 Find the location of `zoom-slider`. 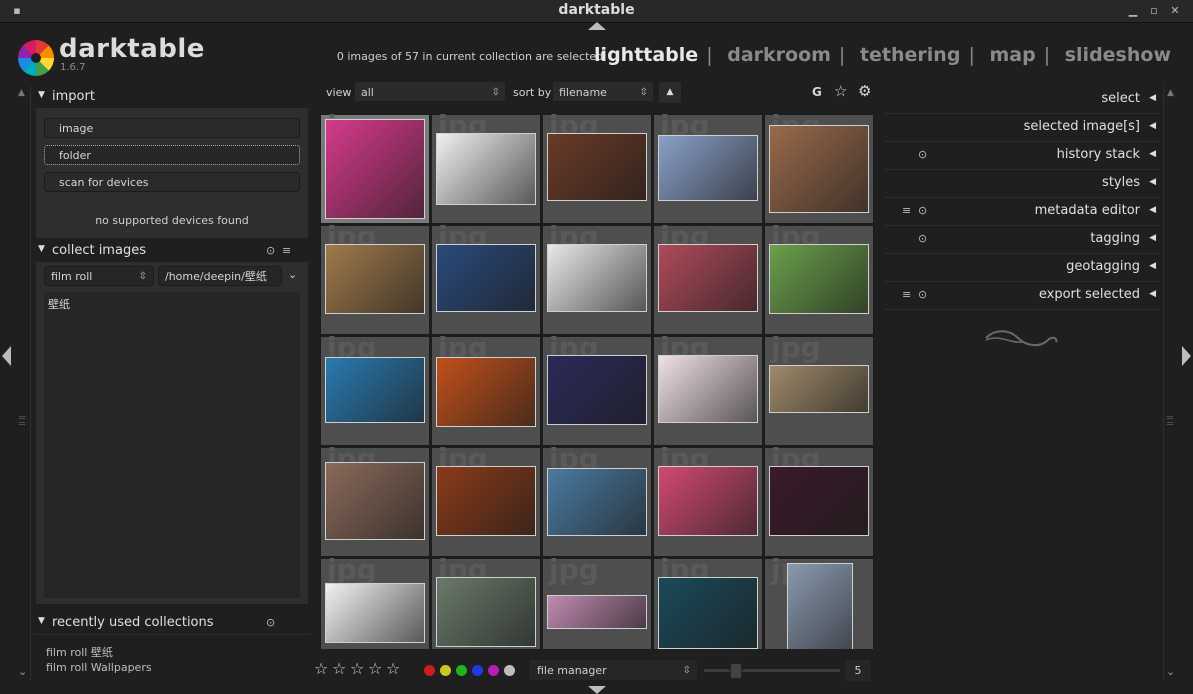

zoom-slider is located at coordinates (772, 671).